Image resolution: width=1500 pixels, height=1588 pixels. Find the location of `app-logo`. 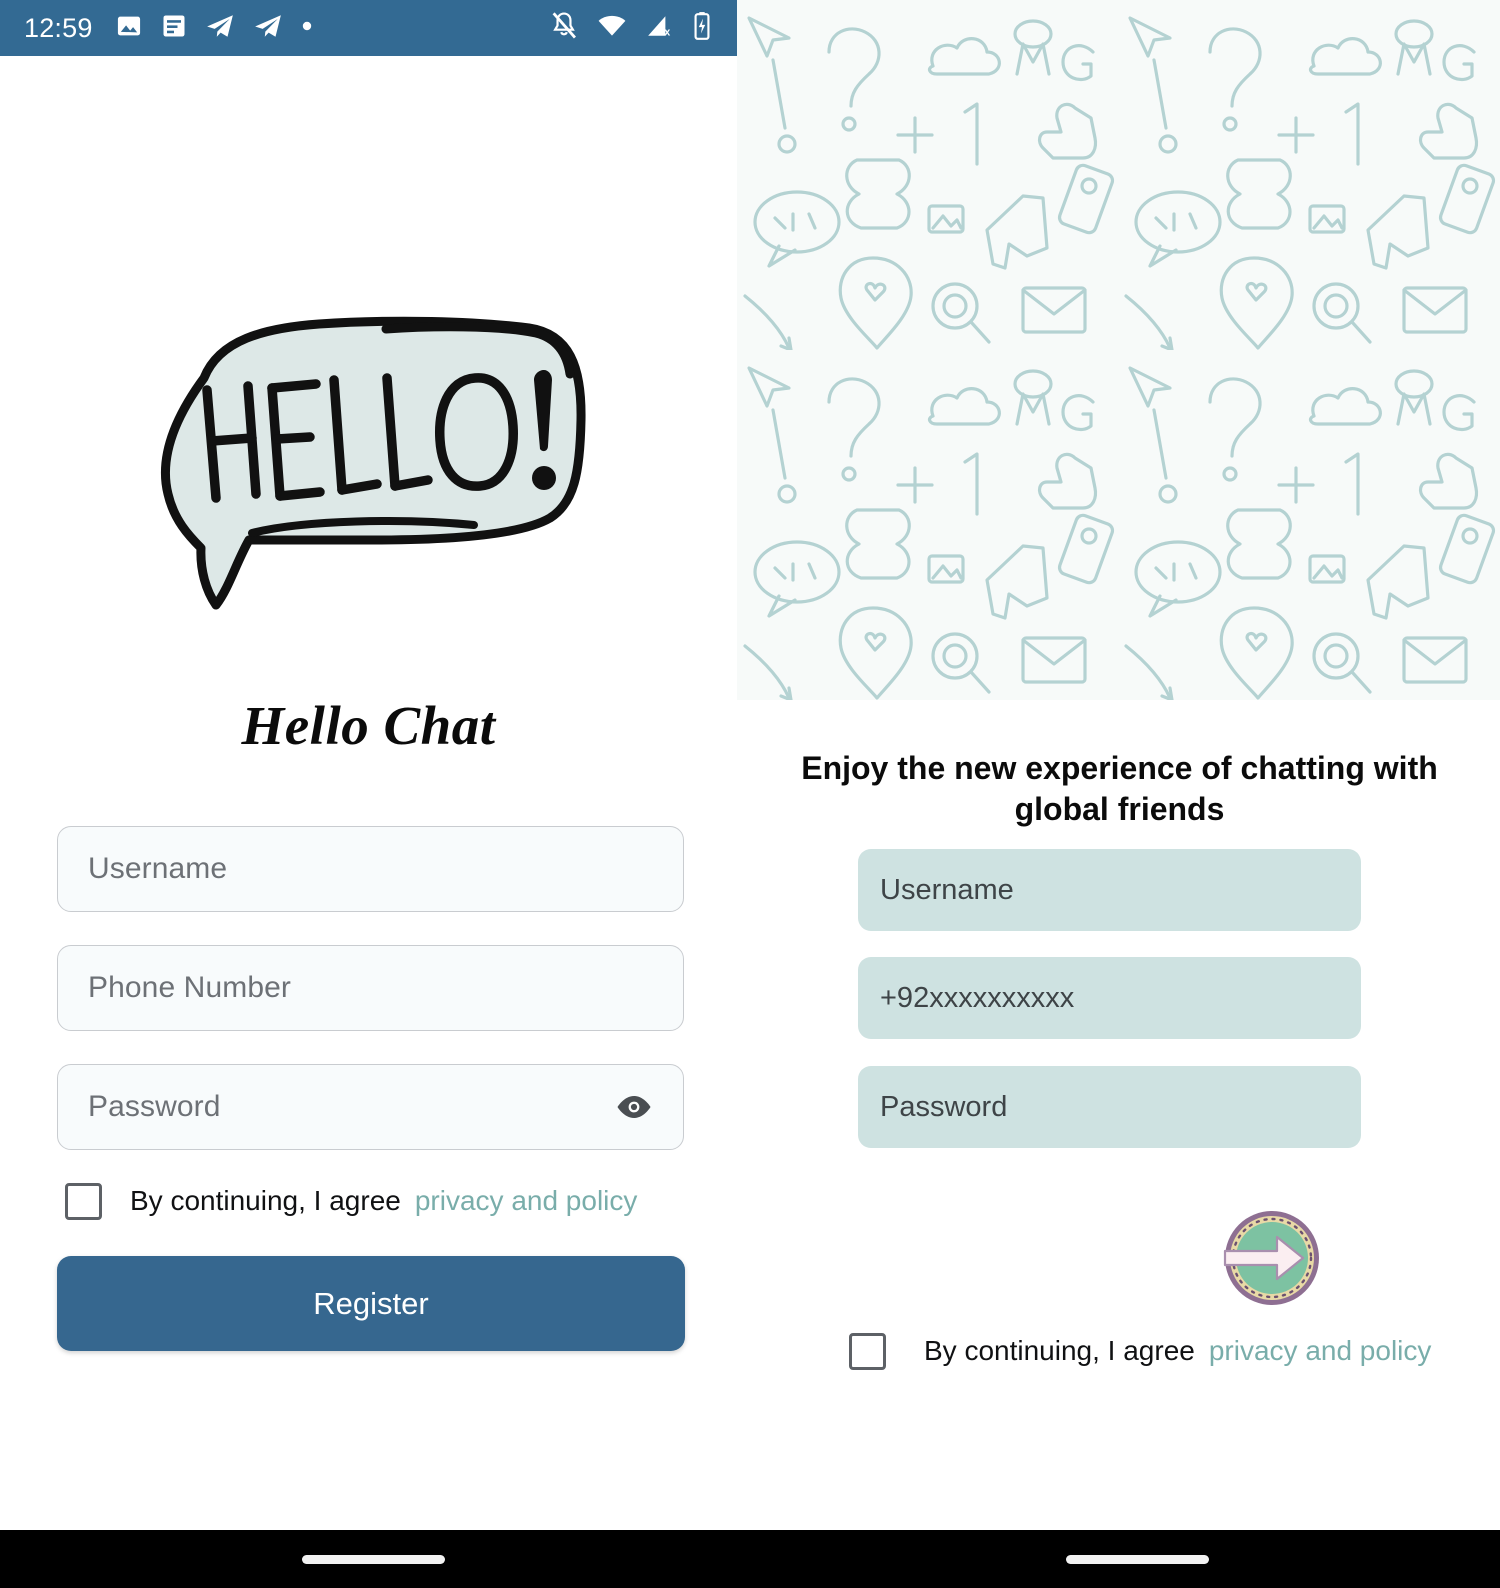

app-logo is located at coordinates (368, 470).